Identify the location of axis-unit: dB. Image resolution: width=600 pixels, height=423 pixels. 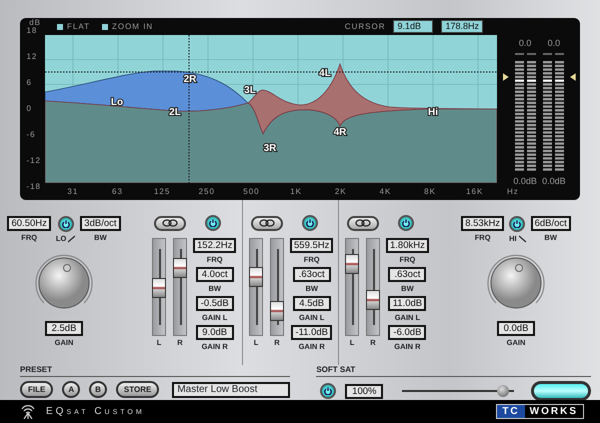
(35, 22).